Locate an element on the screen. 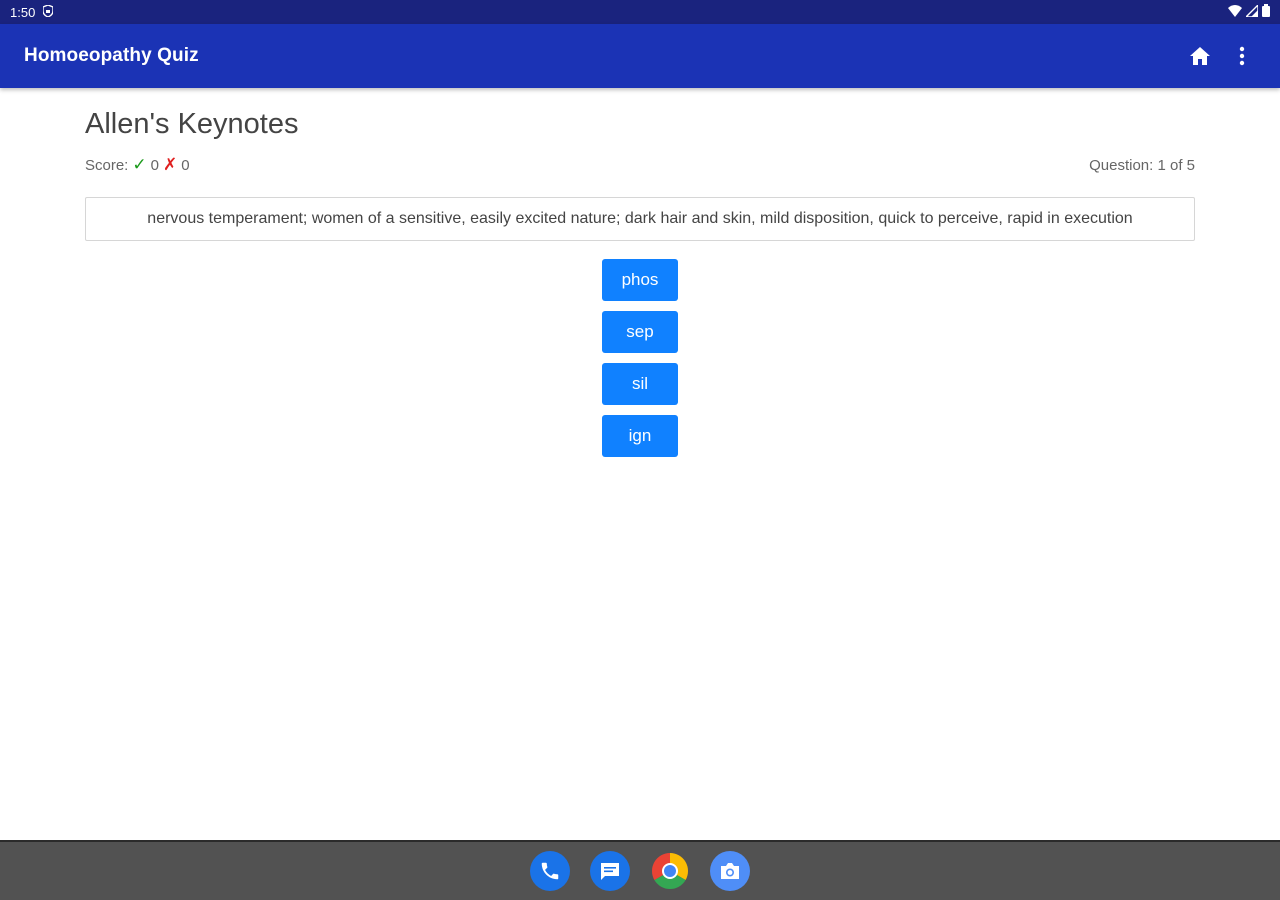  cross-icon: ✗ is located at coordinates (170, 164).